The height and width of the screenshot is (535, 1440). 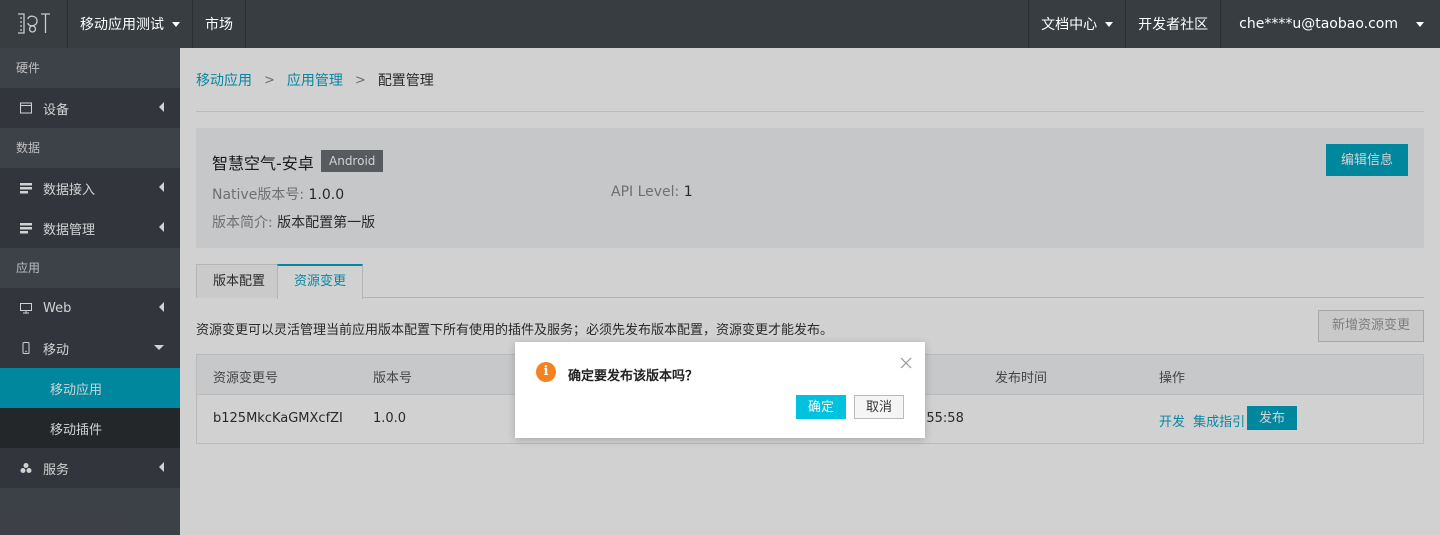 I want to click on warning-icon: i, so click(x=546, y=372).